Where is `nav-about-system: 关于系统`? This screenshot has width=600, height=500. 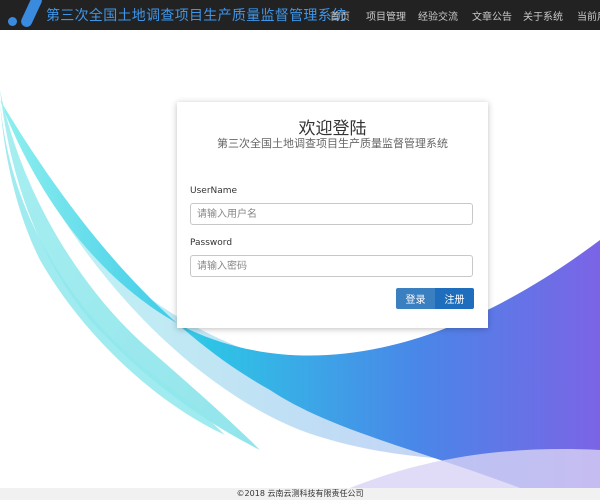 nav-about-system: 关于系统 is located at coordinates (543, 15).